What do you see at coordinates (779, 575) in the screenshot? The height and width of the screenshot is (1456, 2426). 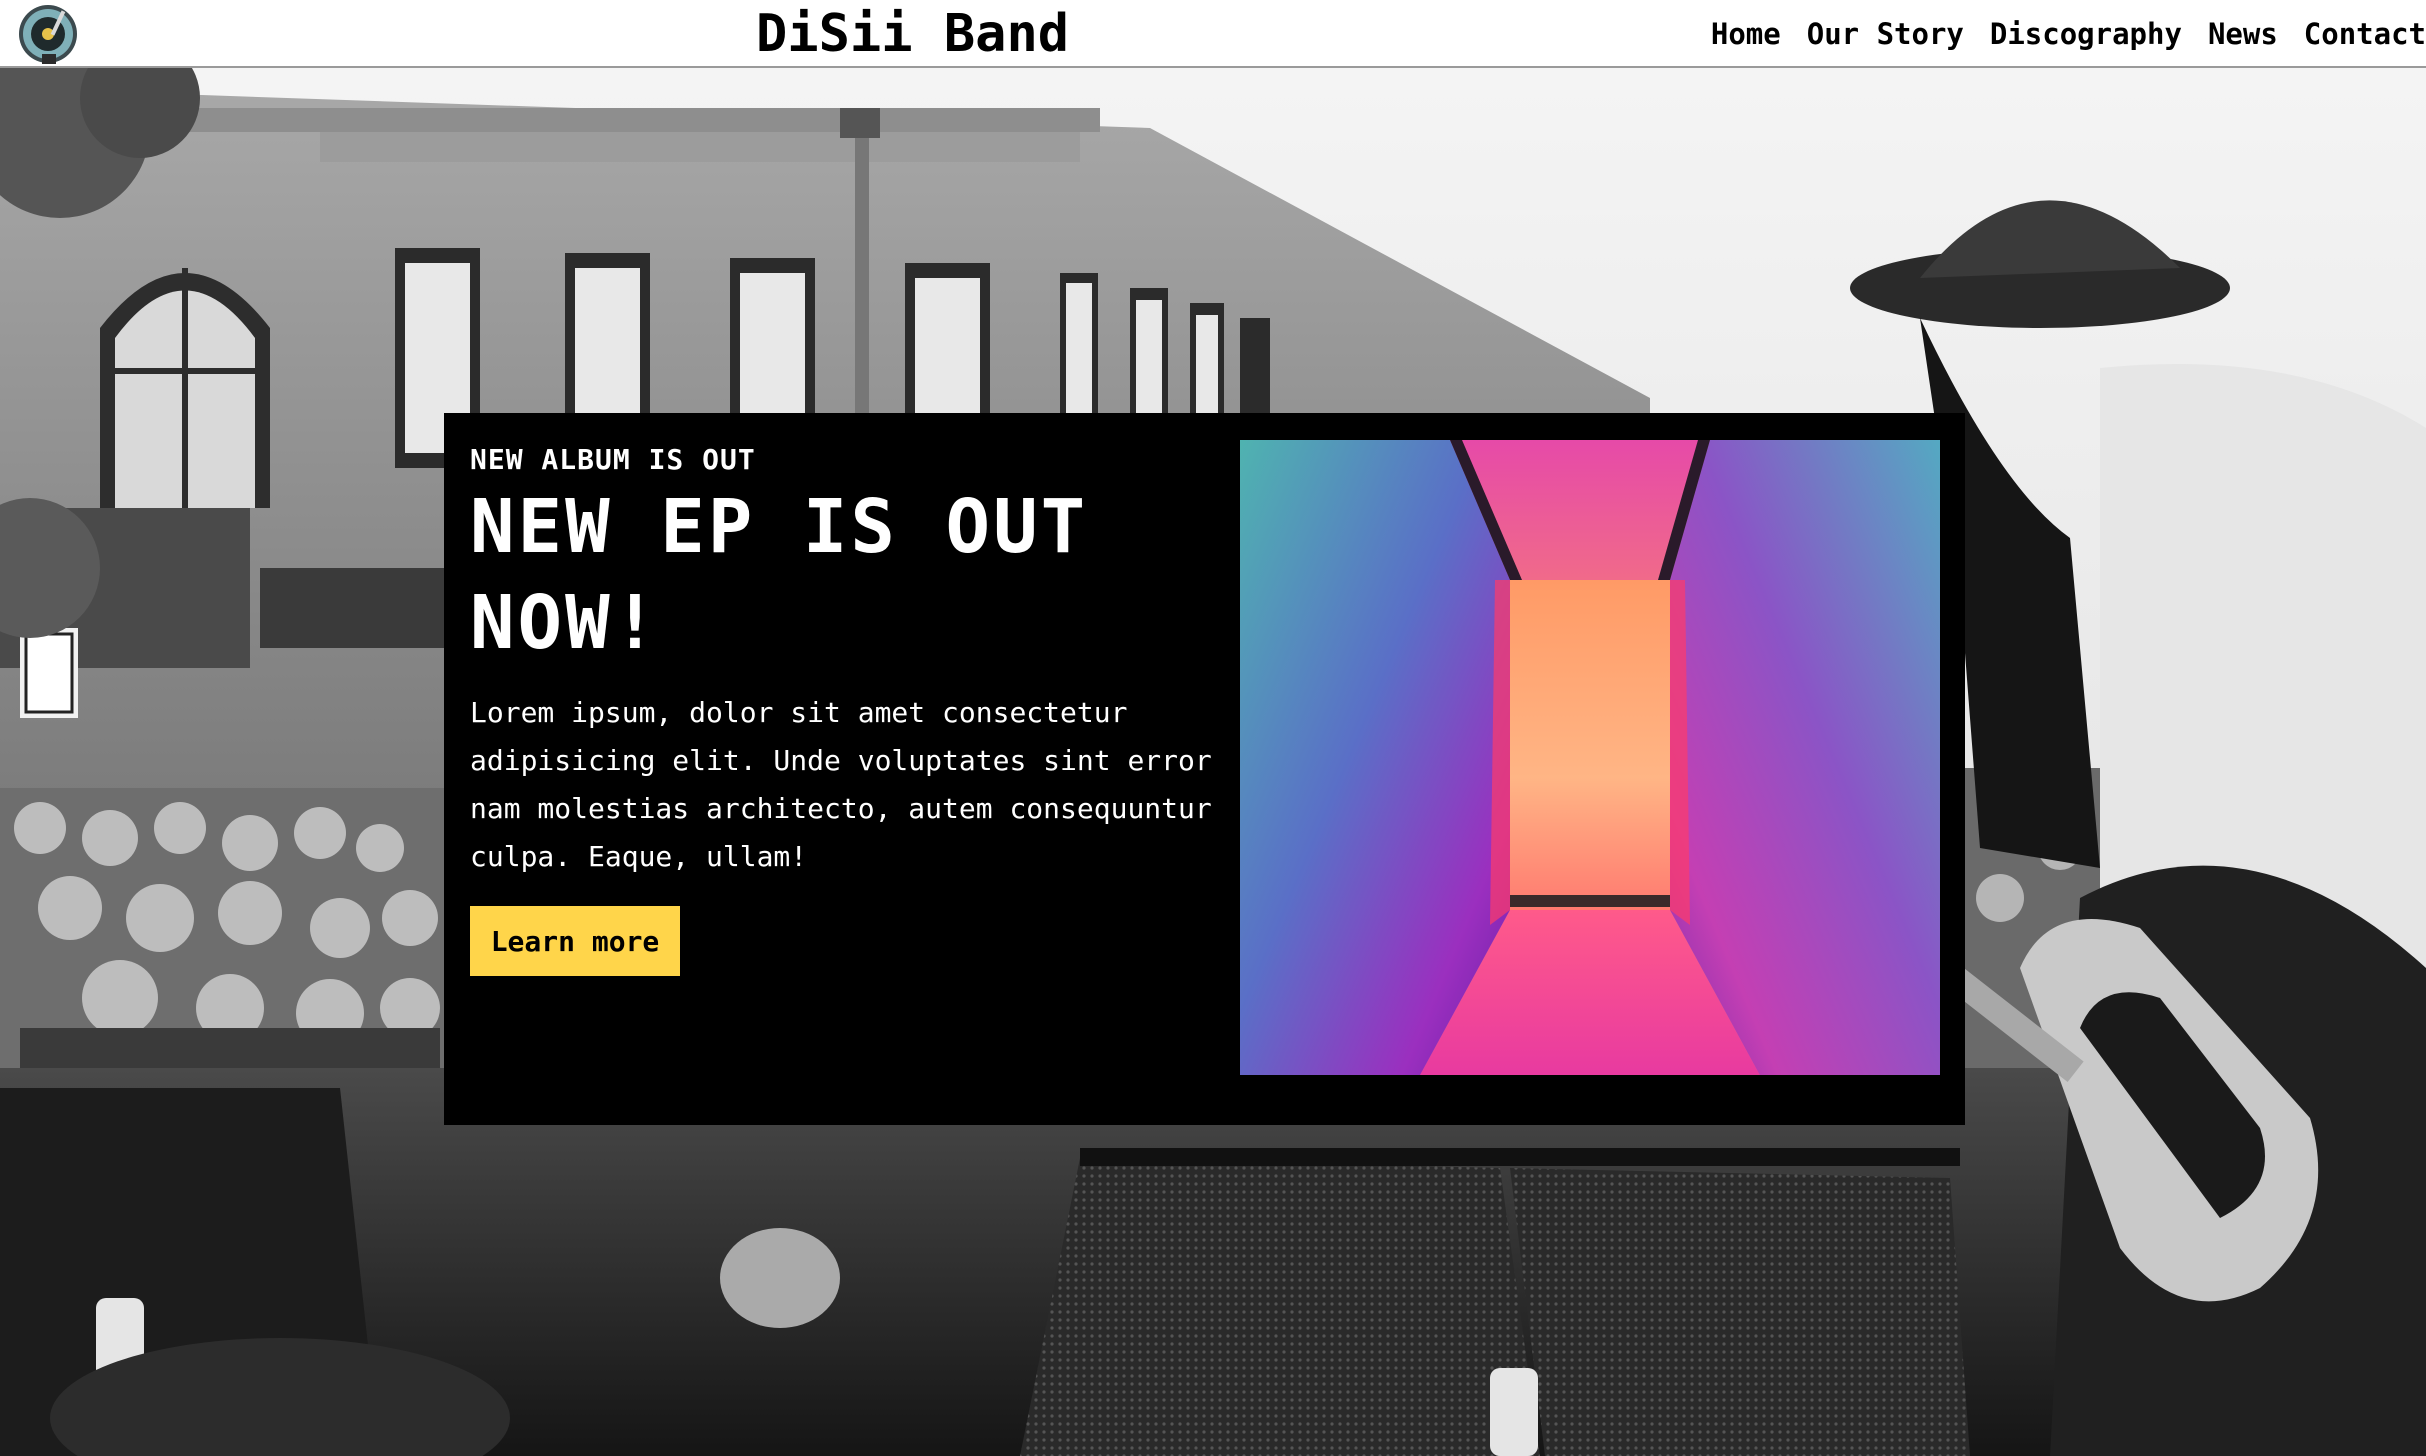 I see `card-headline: NEW EP IS OUT NOW!` at bounding box center [779, 575].